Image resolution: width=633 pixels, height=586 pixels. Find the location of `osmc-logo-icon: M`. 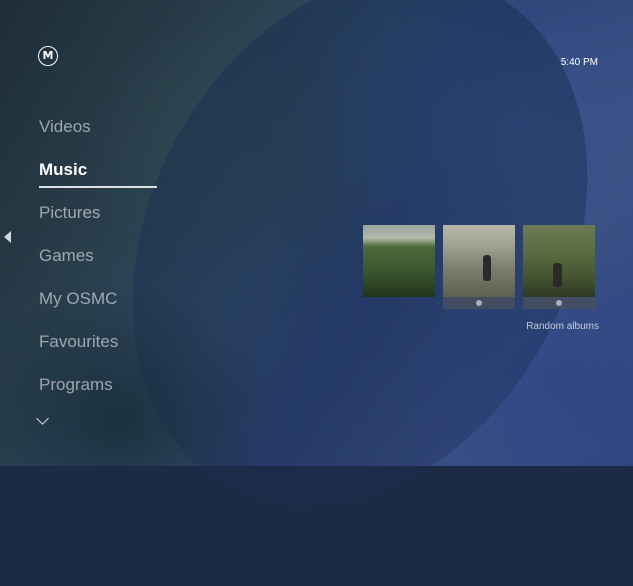

osmc-logo-icon: M is located at coordinates (48, 56).